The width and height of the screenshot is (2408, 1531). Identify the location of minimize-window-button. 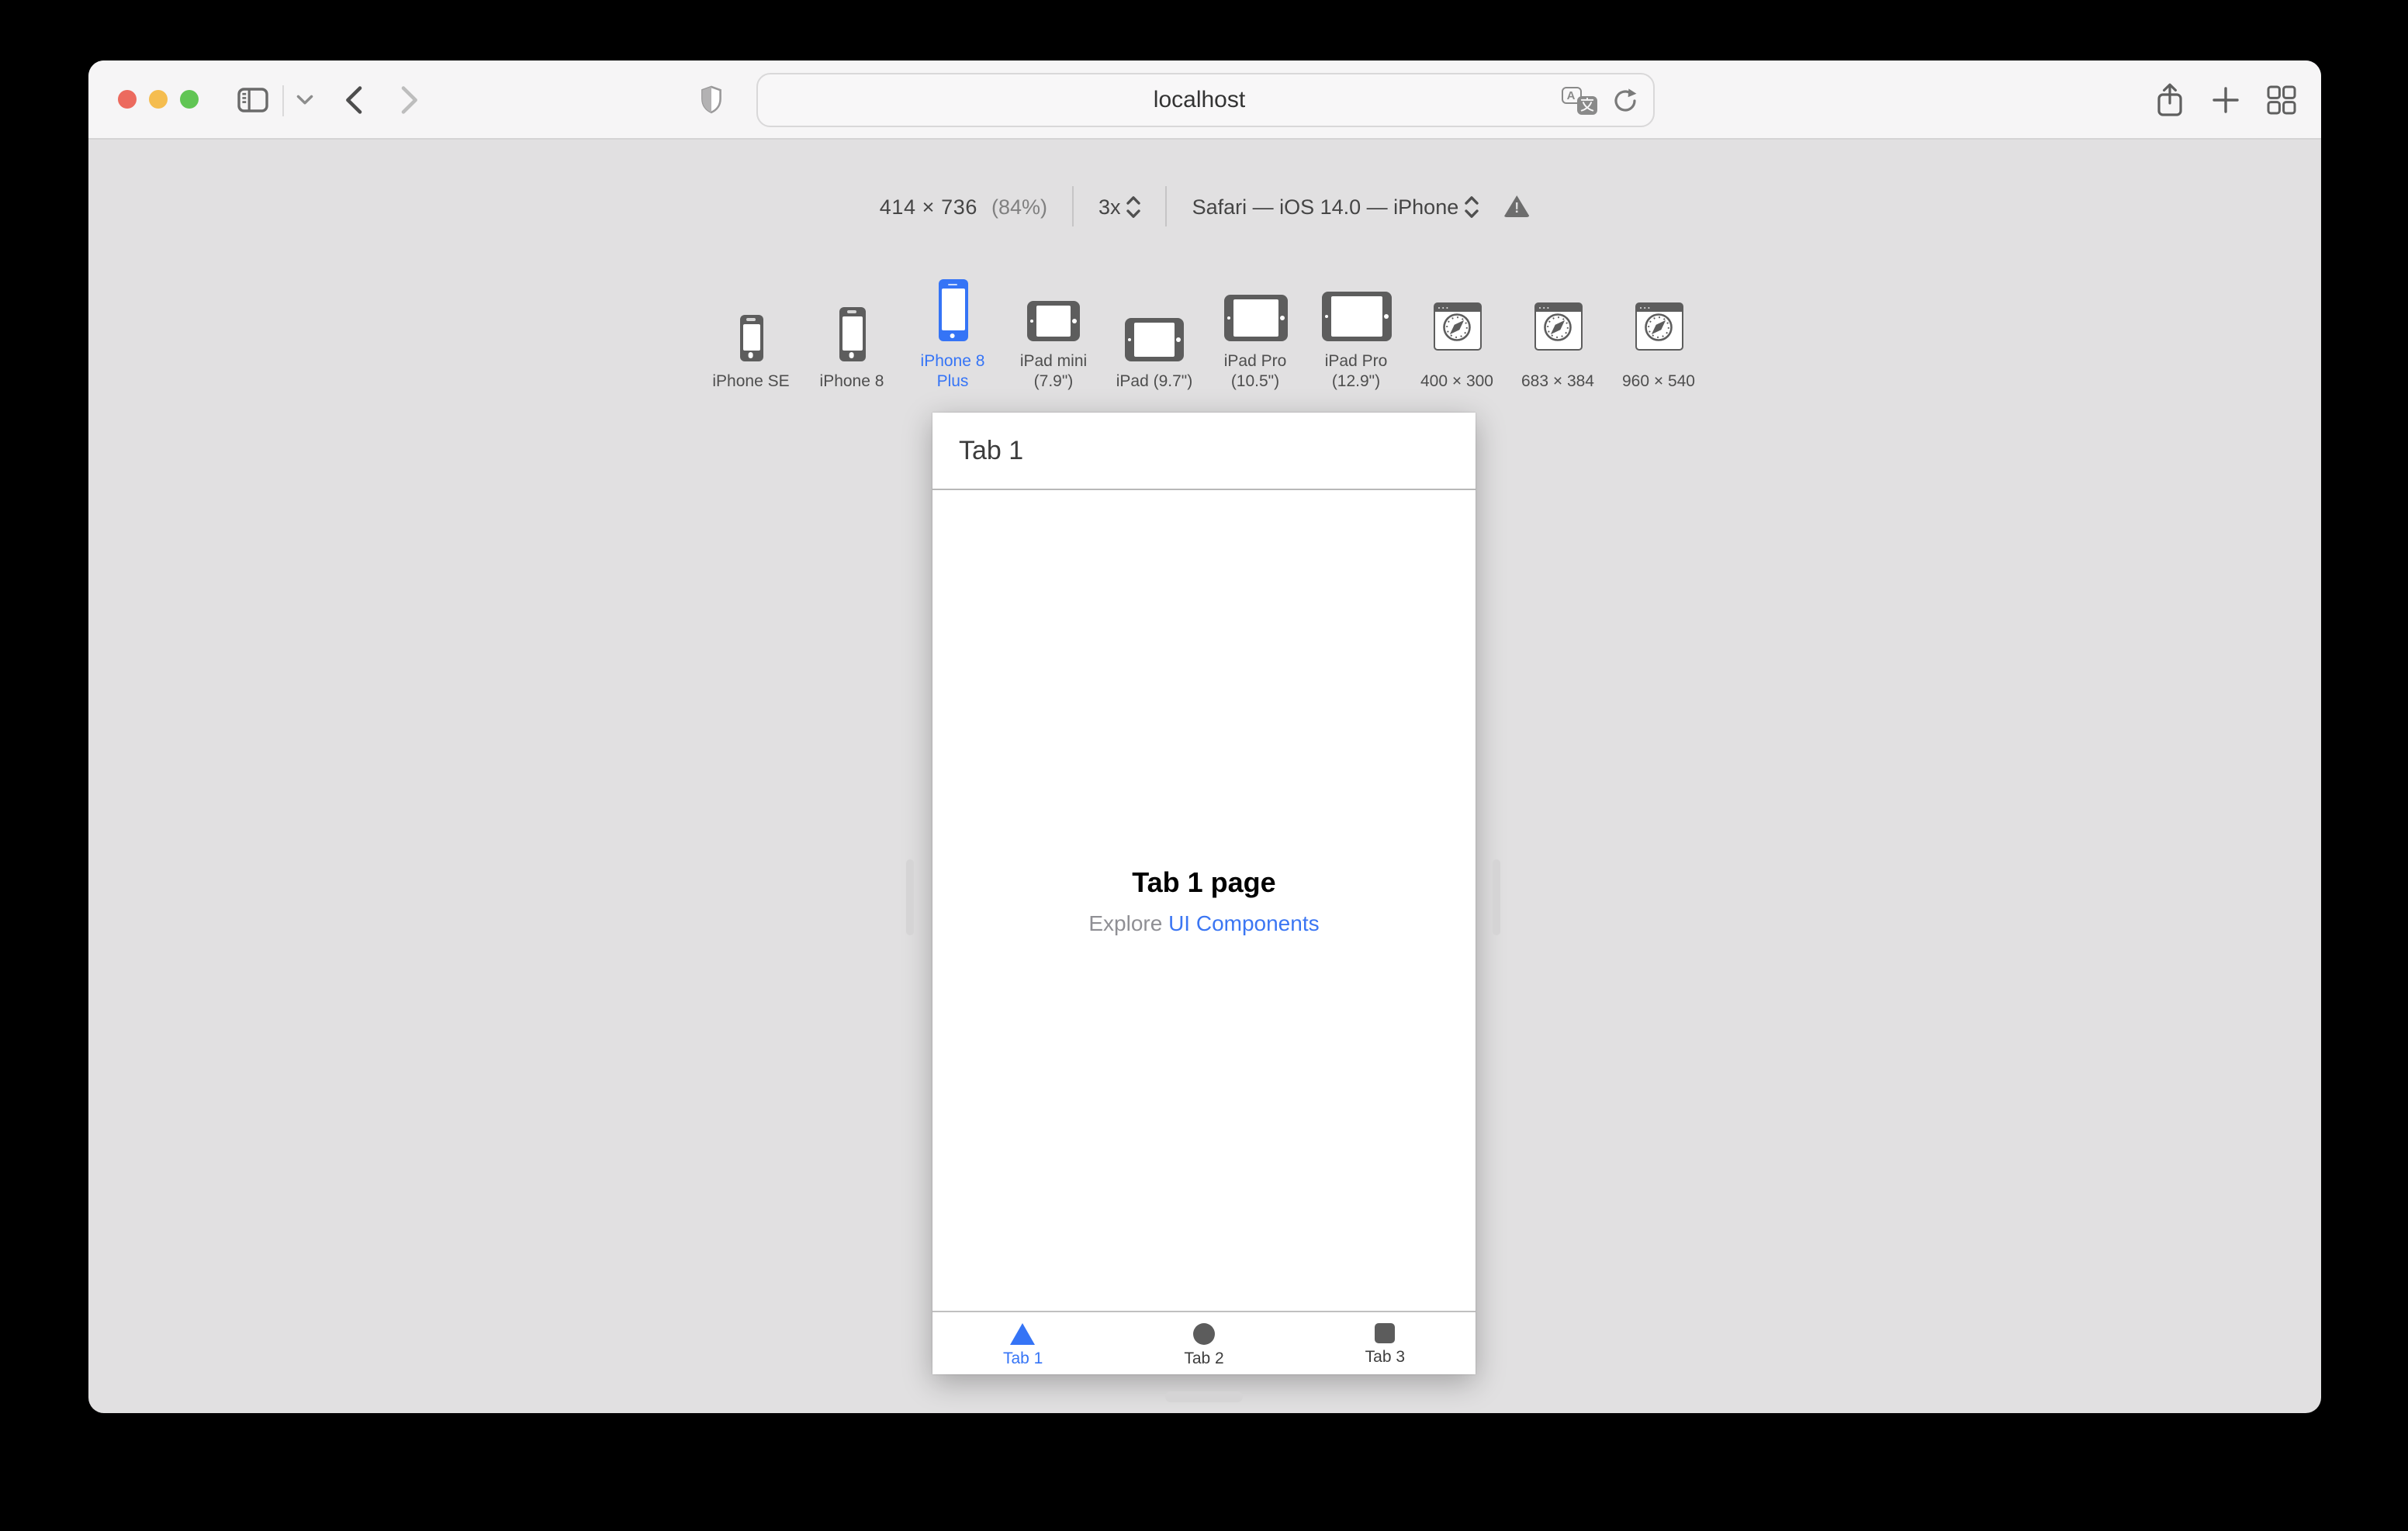
(159, 99).